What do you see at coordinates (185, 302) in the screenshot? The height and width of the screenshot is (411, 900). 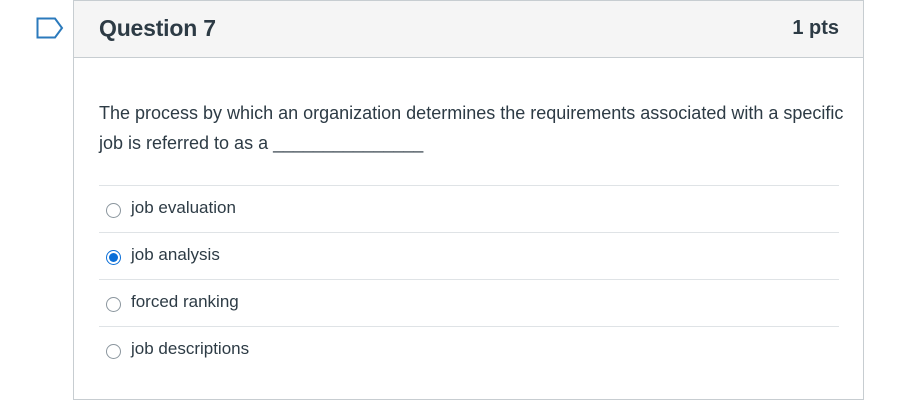 I see `answer-label: forced ranking` at bounding box center [185, 302].